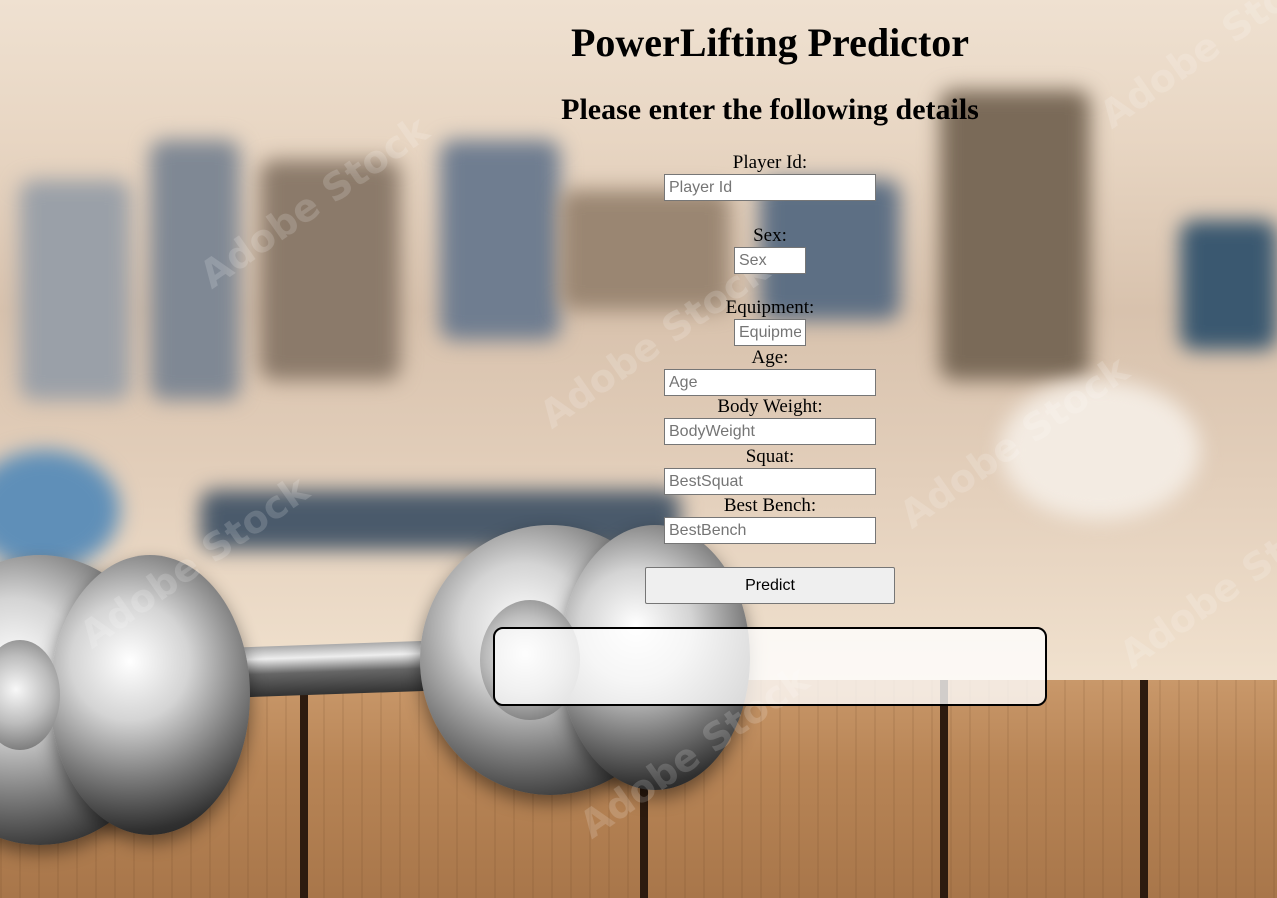 The height and width of the screenshot is (898, 1277). Describe the element at coordinates (770, 235) in the screenshot. I see `sex-label: Sex:` at that location.